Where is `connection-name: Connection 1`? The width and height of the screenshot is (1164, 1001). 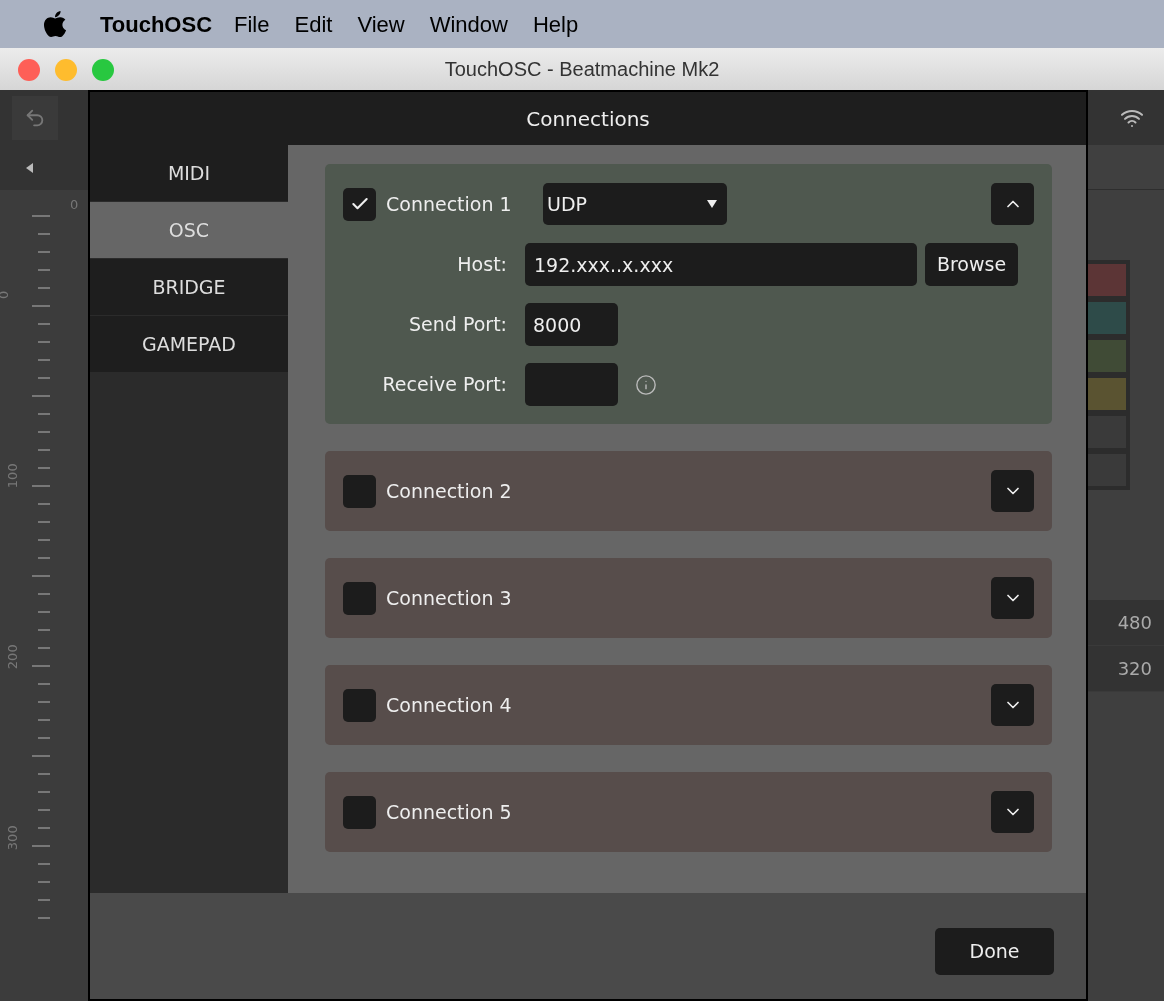
connection-name: Connection 1 is located at coordinates (449, 204).